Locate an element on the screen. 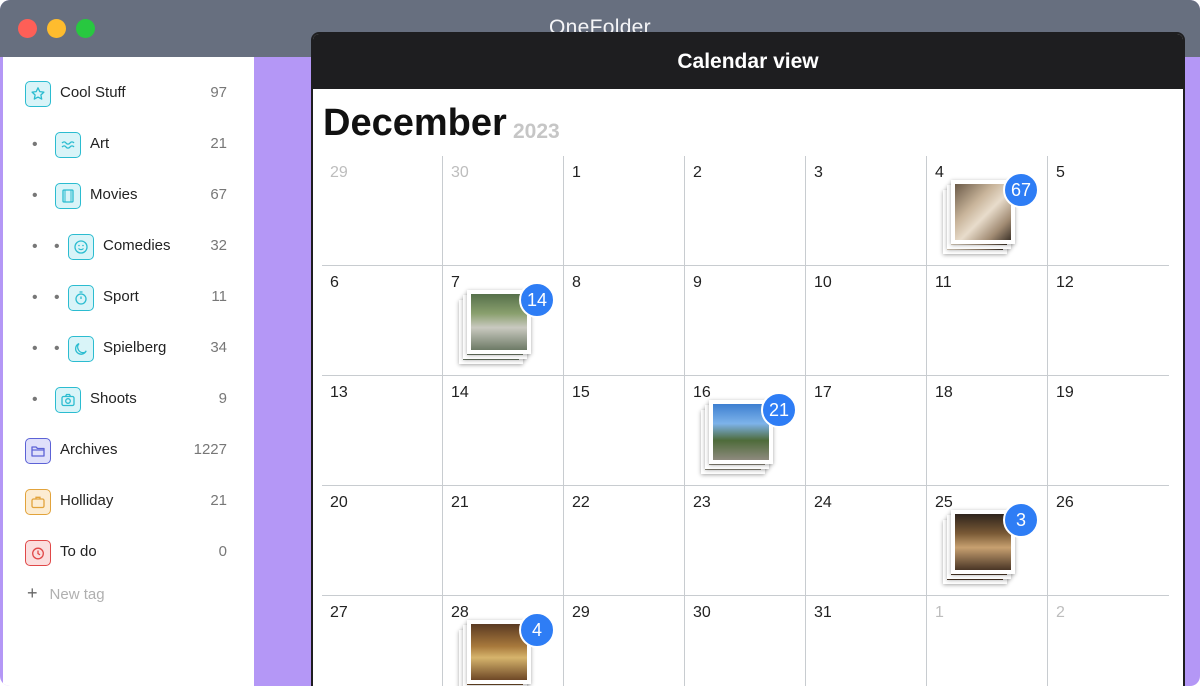 This screenshot has width=1200, height=686. tag-count: 1227 is located at coordinates (210, 449).